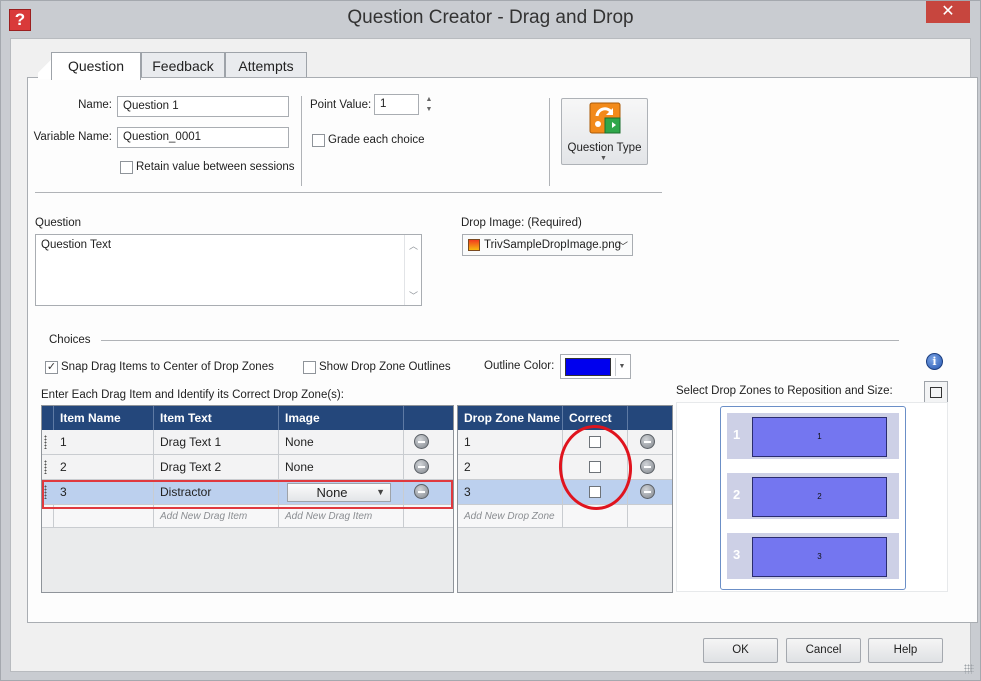 The width and height of the screenshot is (981, 681). What do you see at coordinates (216, 442) in the screenshot?
I see `item-text-cell: Drag Text 1` at bounding box center [216, 442].